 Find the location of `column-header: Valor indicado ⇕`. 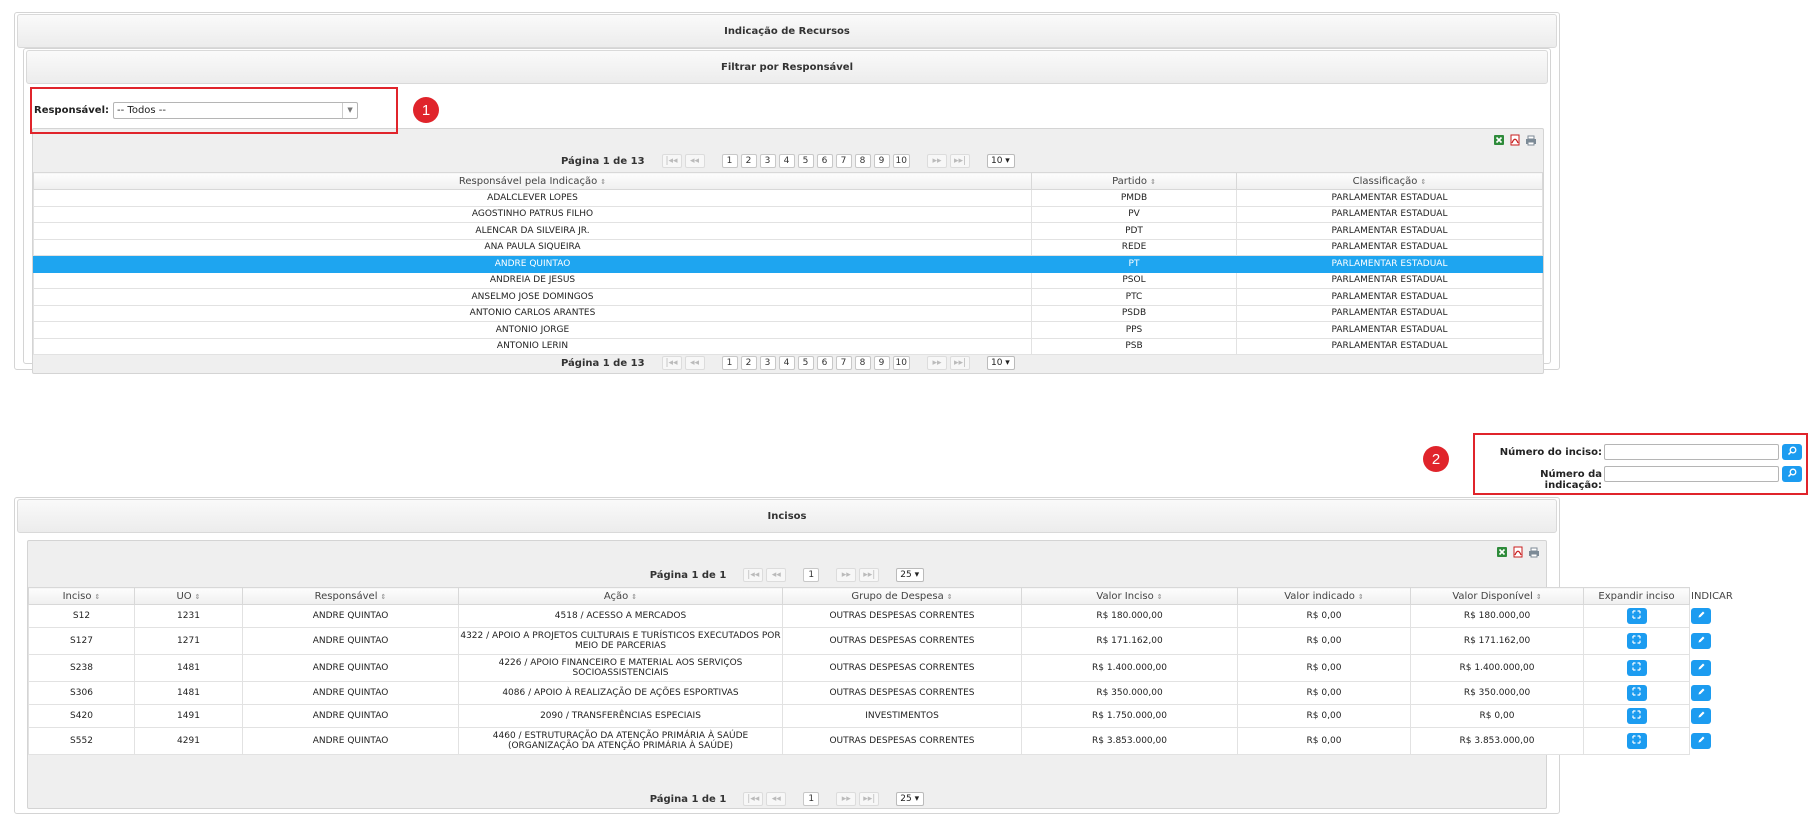

column-header: Valor indicado ⇕ is located at coordinates (1324, 596).